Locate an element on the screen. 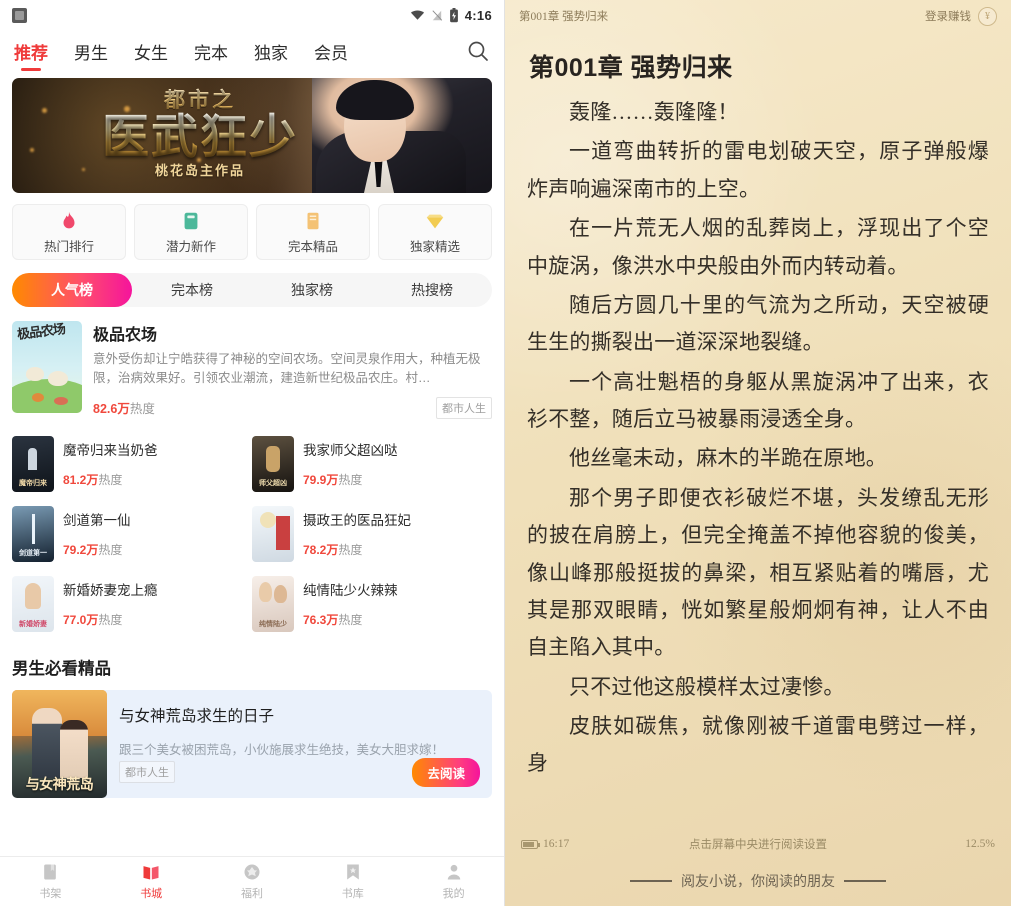 This screenshot has width=1011, height=906. quick-action-completed-premium: 完本精品 is located at coordinates (313, 232).